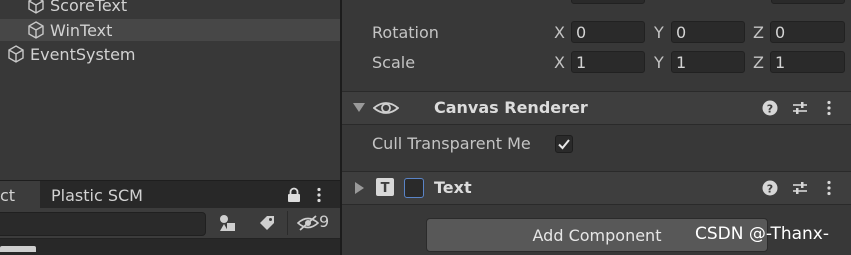 This screenshot has height=255, width=851. What do you see at coordinates (294, 195) in the screenshot?
I see `lock-icon` at bounding box center [294, 195].